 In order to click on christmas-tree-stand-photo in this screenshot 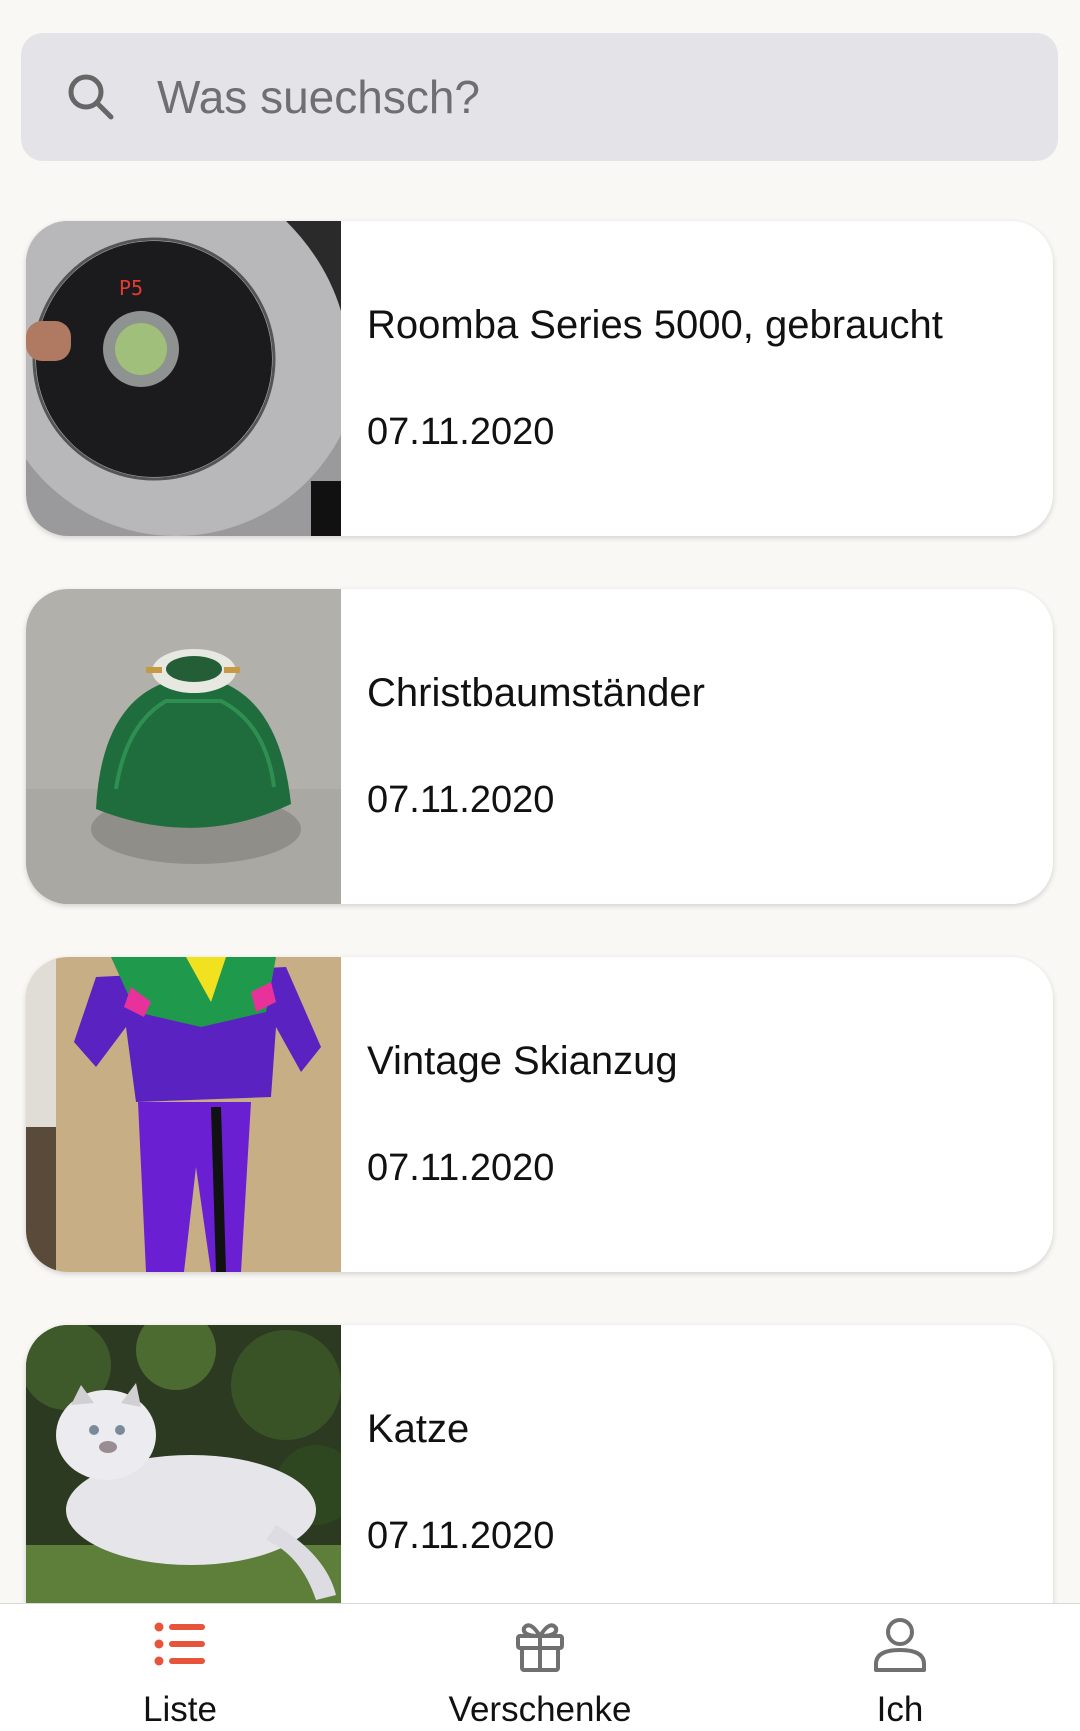, I will do `click(183, 746)`.